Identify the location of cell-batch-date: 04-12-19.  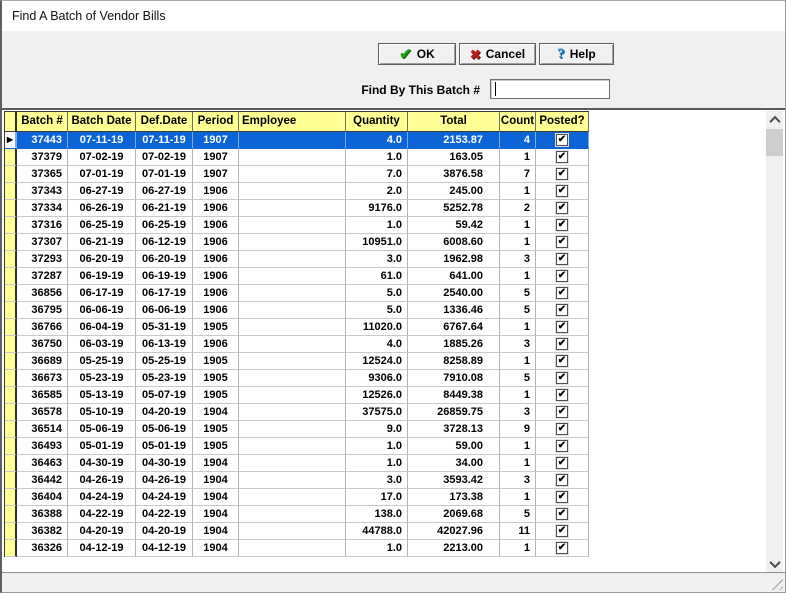
(102, 548).